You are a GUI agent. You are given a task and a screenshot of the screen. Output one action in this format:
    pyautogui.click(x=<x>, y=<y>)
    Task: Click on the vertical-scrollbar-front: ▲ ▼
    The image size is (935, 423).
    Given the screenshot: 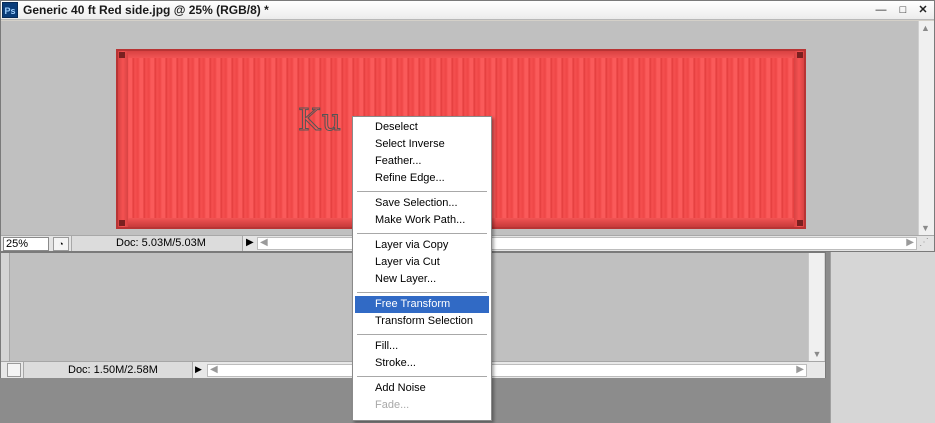 What is the action you would take?
    pyautogui.click(x=926, y=128)
    